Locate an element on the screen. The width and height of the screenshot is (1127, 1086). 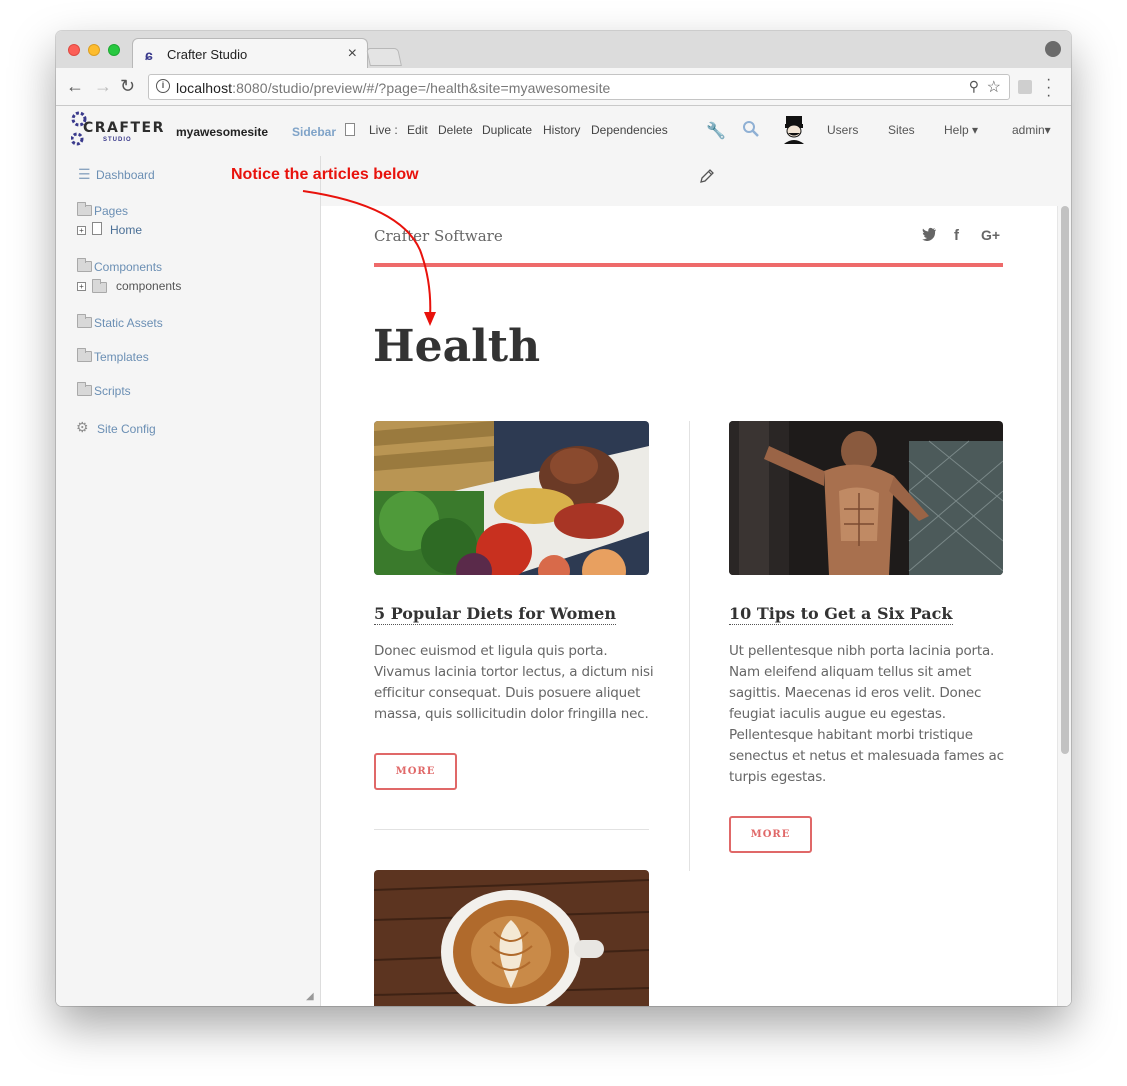
facebook-icon: f is located at coordinates (956, 235).